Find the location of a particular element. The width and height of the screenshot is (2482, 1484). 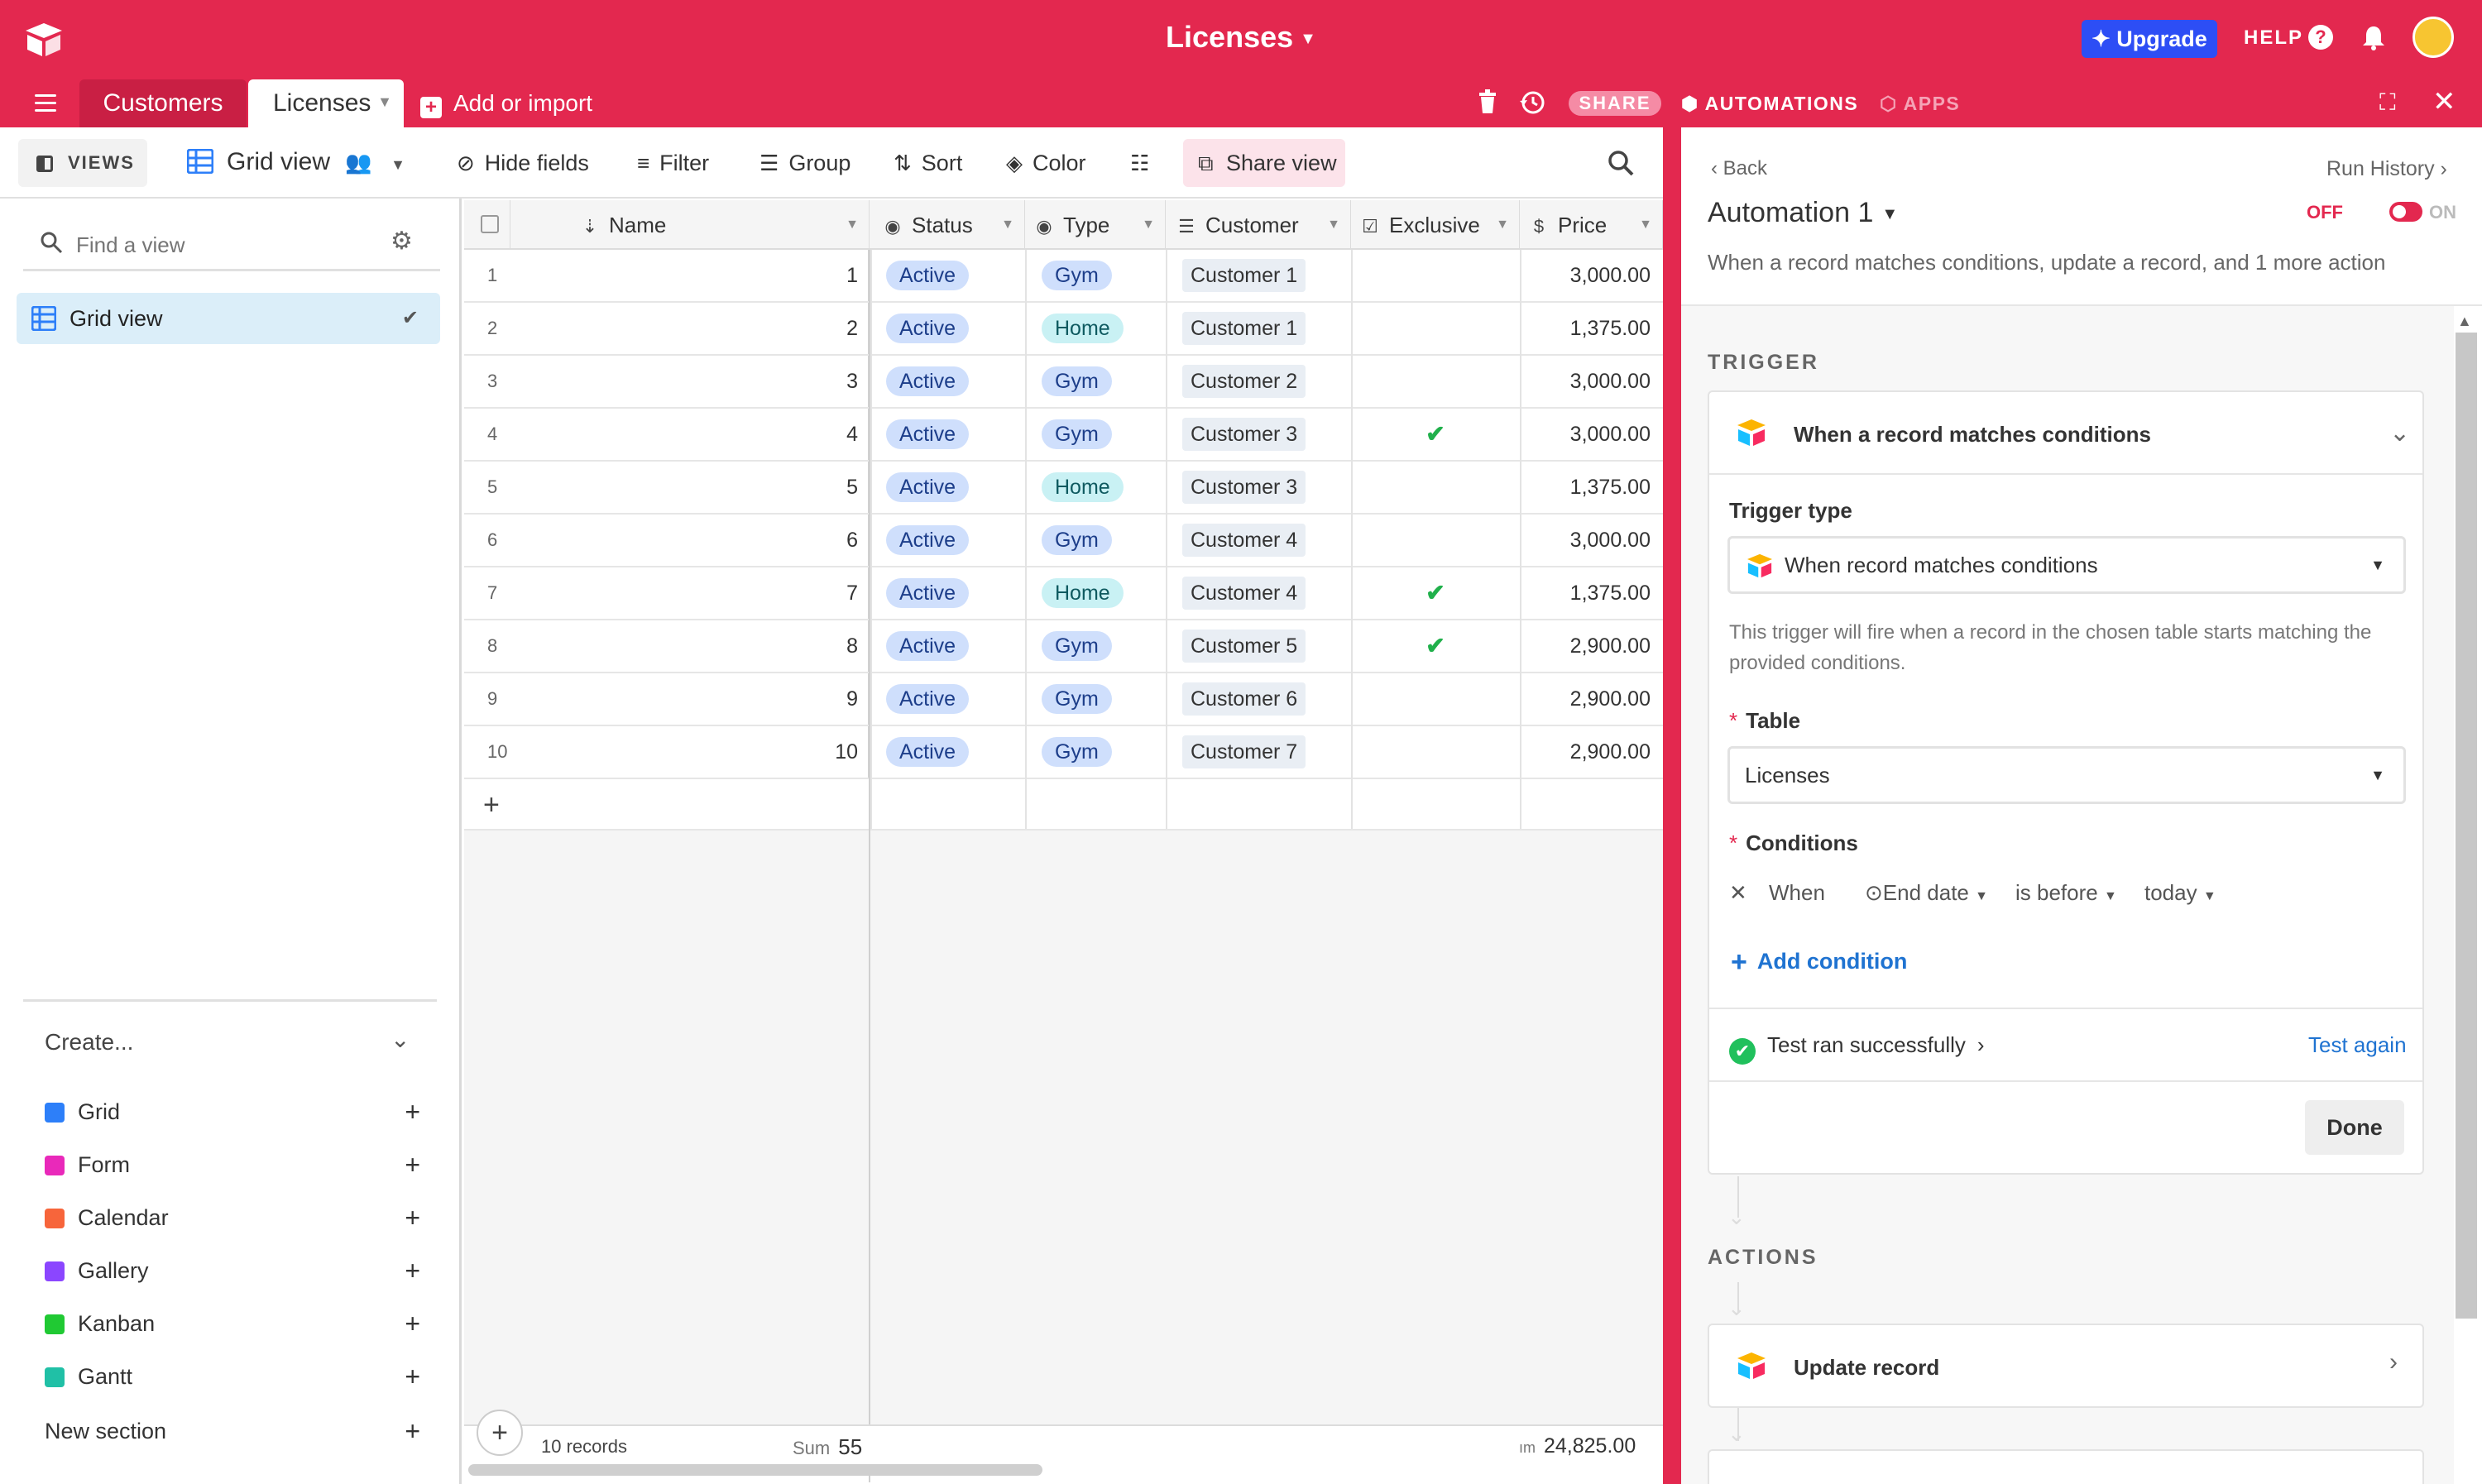

table-row: 8 8 Active Gym Customer 5 ✔ 2,900.00 is located at coordinates (1063, 646).